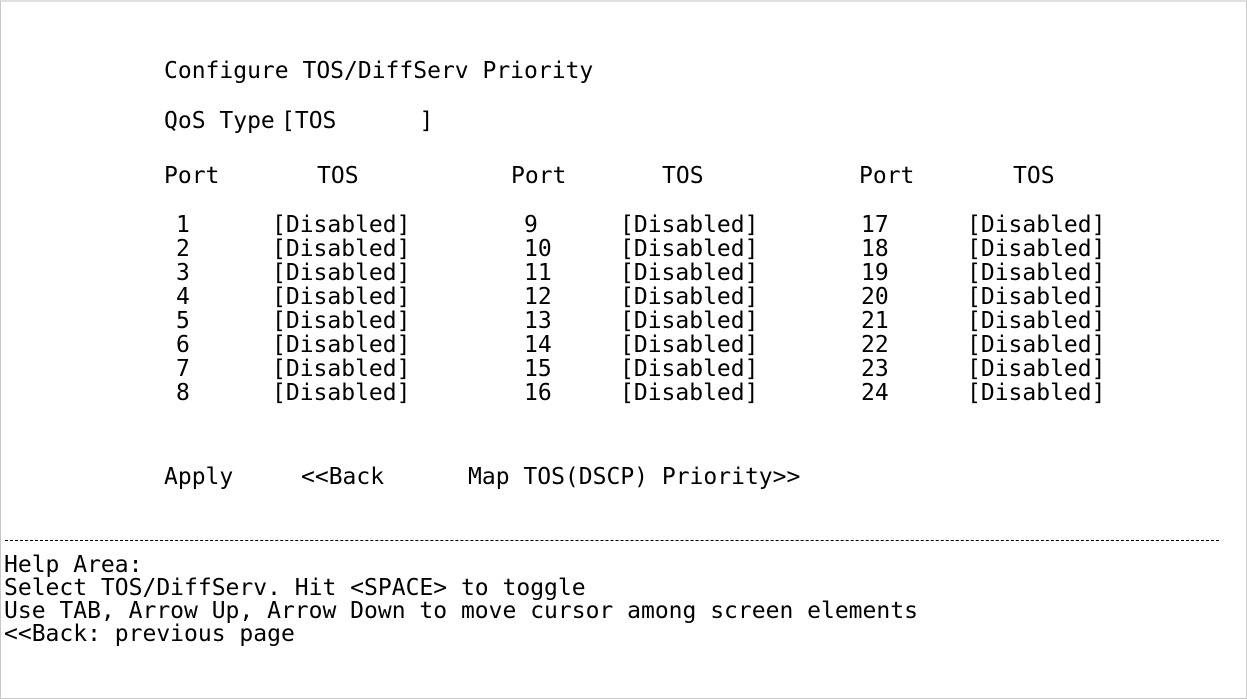 This screenshot has width=1247, height=699. What do you see at coordinates (183, 345) in the screenshot?
I see `port-number: 6` at bounding box center [183, 345].